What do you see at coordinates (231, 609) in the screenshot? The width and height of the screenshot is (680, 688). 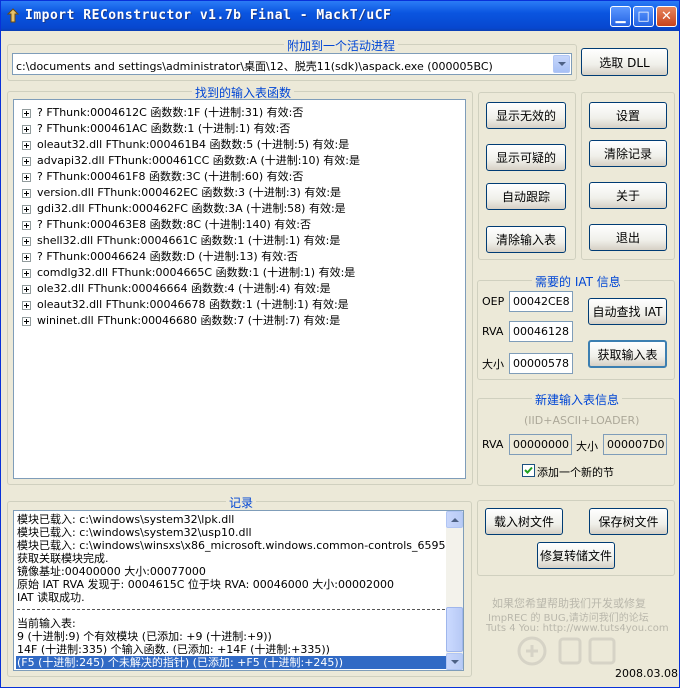 I see `log-separator` at bounding box center [231, 609].